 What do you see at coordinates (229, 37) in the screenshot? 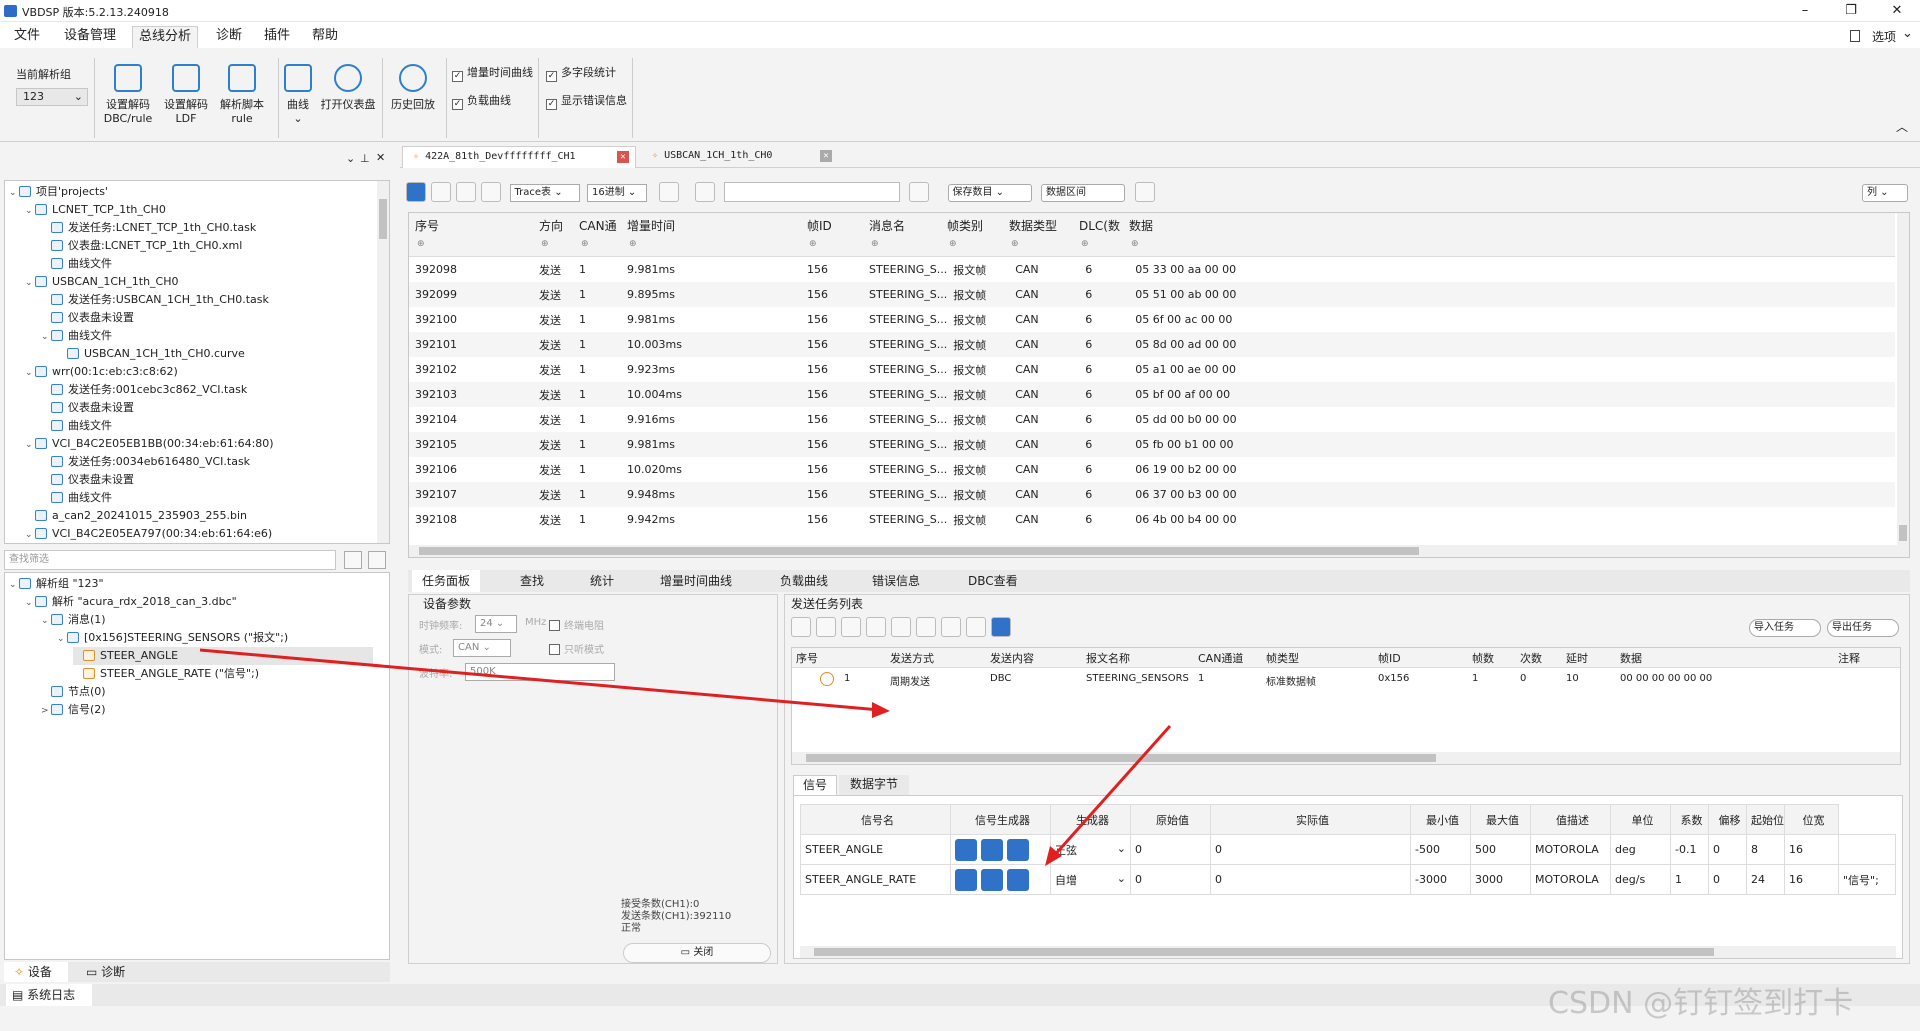
I see `menu-diagnose: 诊断` at bounding box center [229, 37].